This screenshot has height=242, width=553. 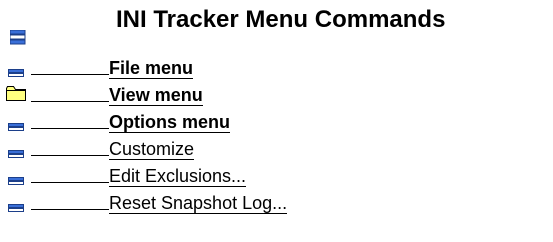 I want to click on file-menu-link: File menu, so click(x=112, y=68).